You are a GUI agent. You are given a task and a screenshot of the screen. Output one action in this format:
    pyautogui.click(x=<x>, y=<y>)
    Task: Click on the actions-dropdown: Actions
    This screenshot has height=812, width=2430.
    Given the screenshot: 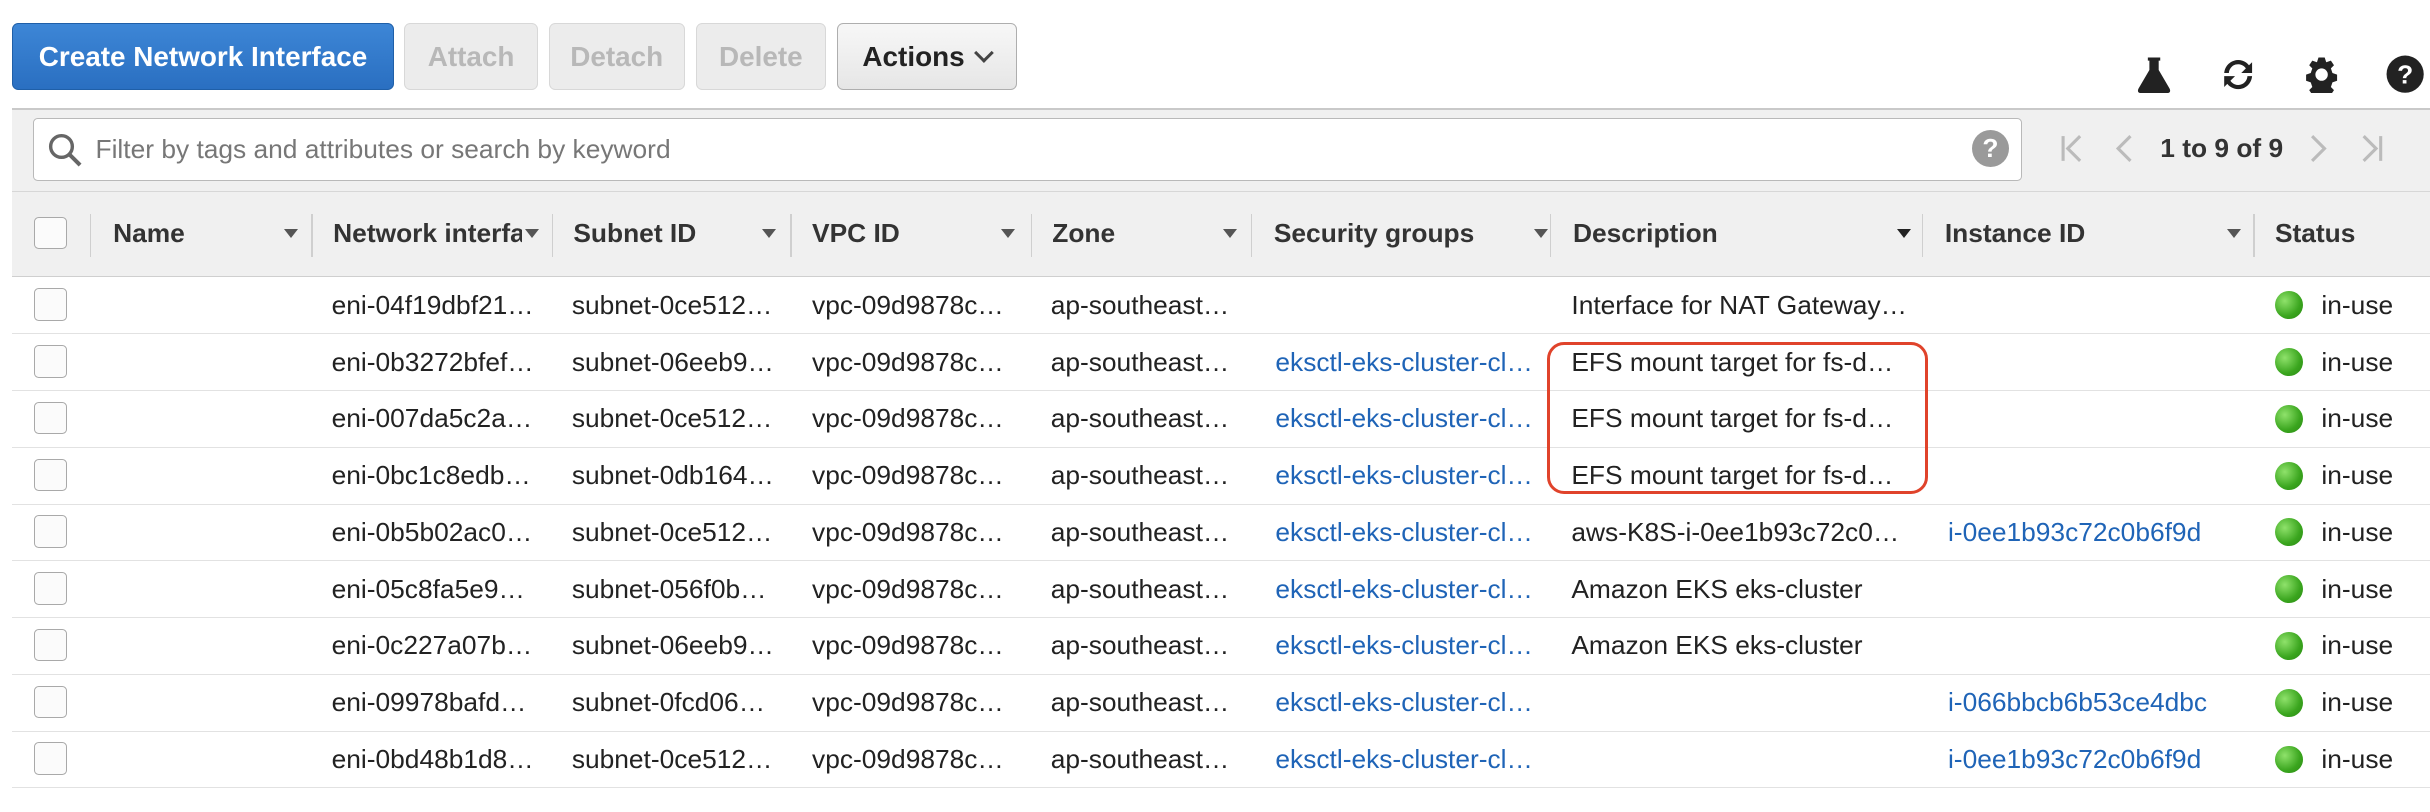 What is the action you would take?
    pyautogui.click(x=926, y=56)
    